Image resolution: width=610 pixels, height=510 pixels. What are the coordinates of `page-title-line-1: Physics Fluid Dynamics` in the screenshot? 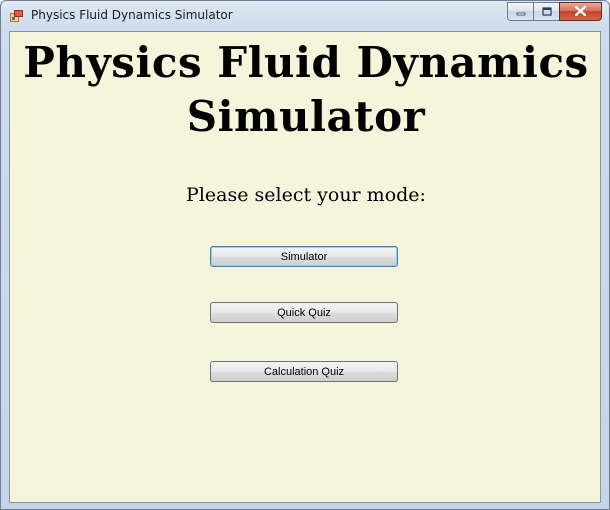 It's located at (306, 62).